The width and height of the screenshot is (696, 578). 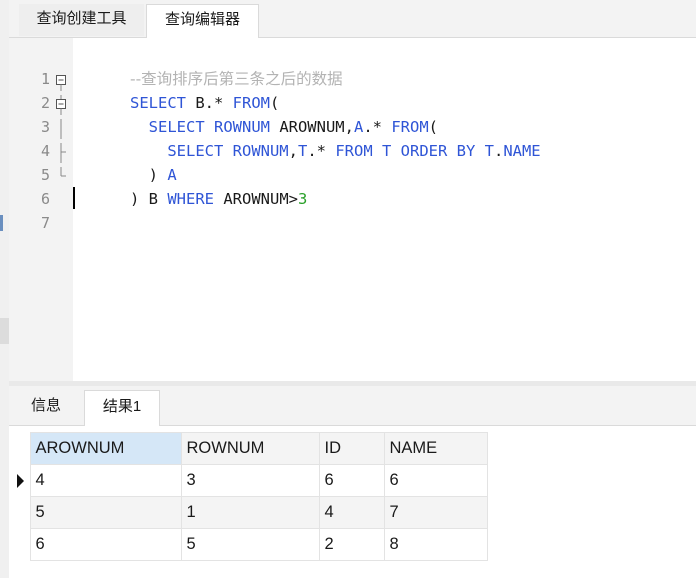 I want to click on column-header: NAME, so click(x=435, y=448).